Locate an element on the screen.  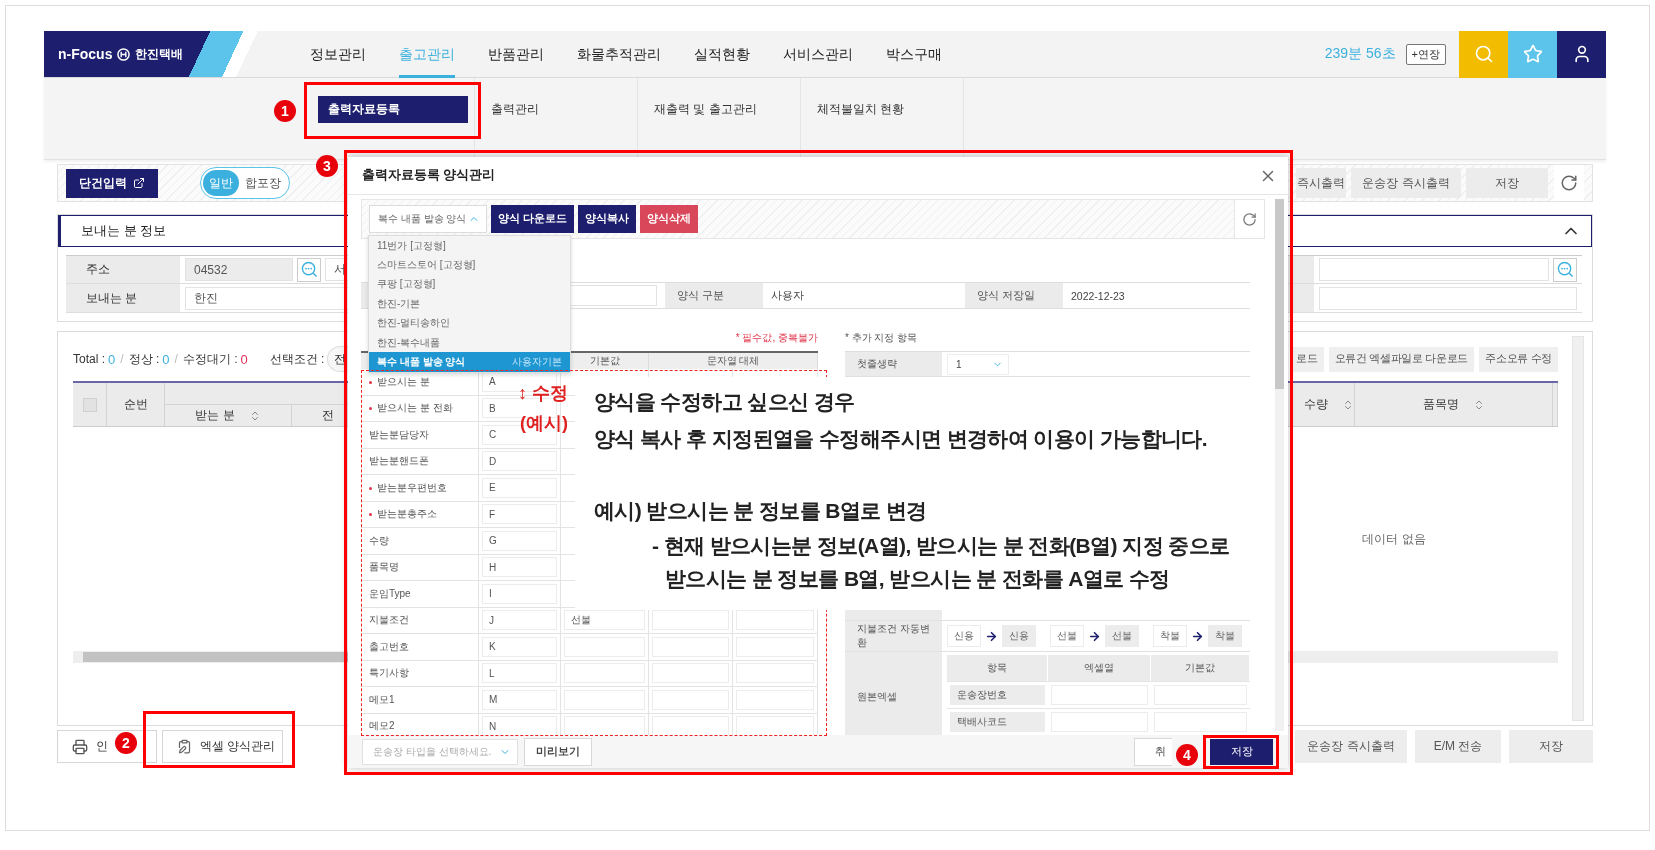
count-label: 수정대기 : is located at coordinates (210, 359).